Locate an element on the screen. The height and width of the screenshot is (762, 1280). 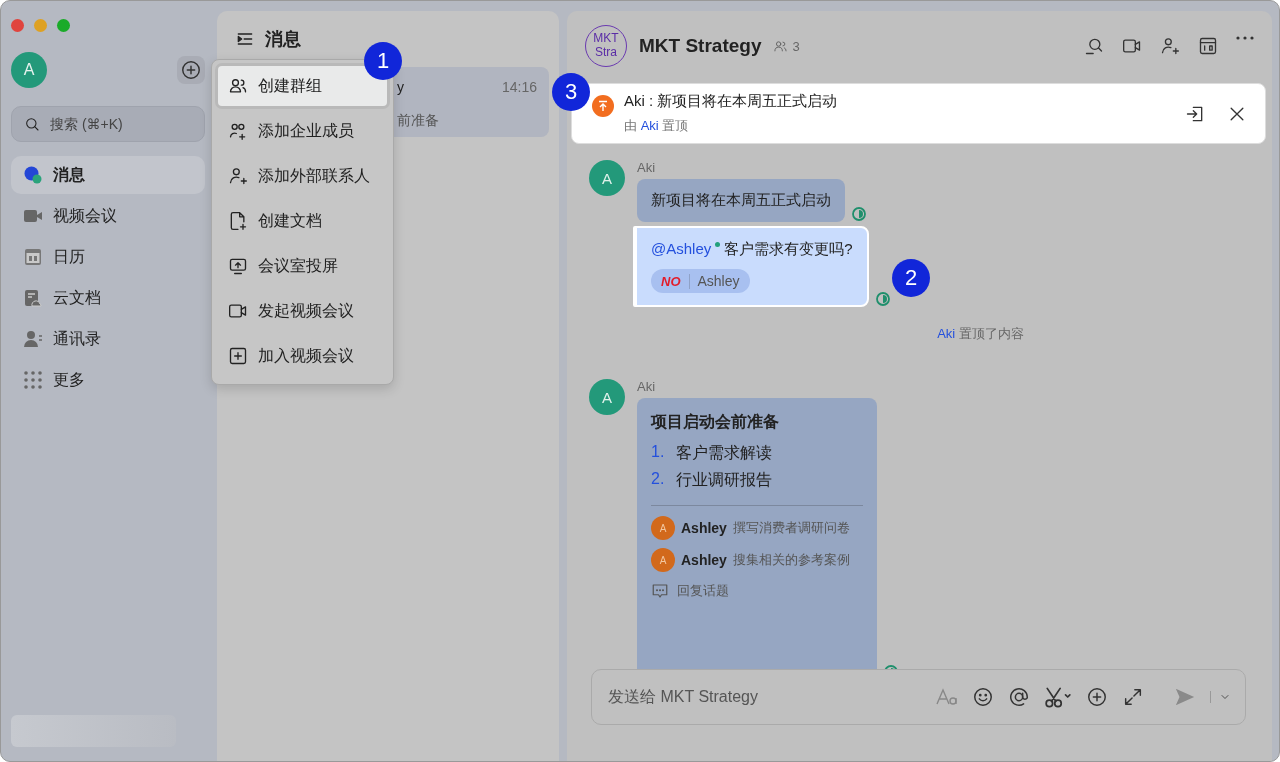
list-number: 2. is located at coordinates (658, 479).